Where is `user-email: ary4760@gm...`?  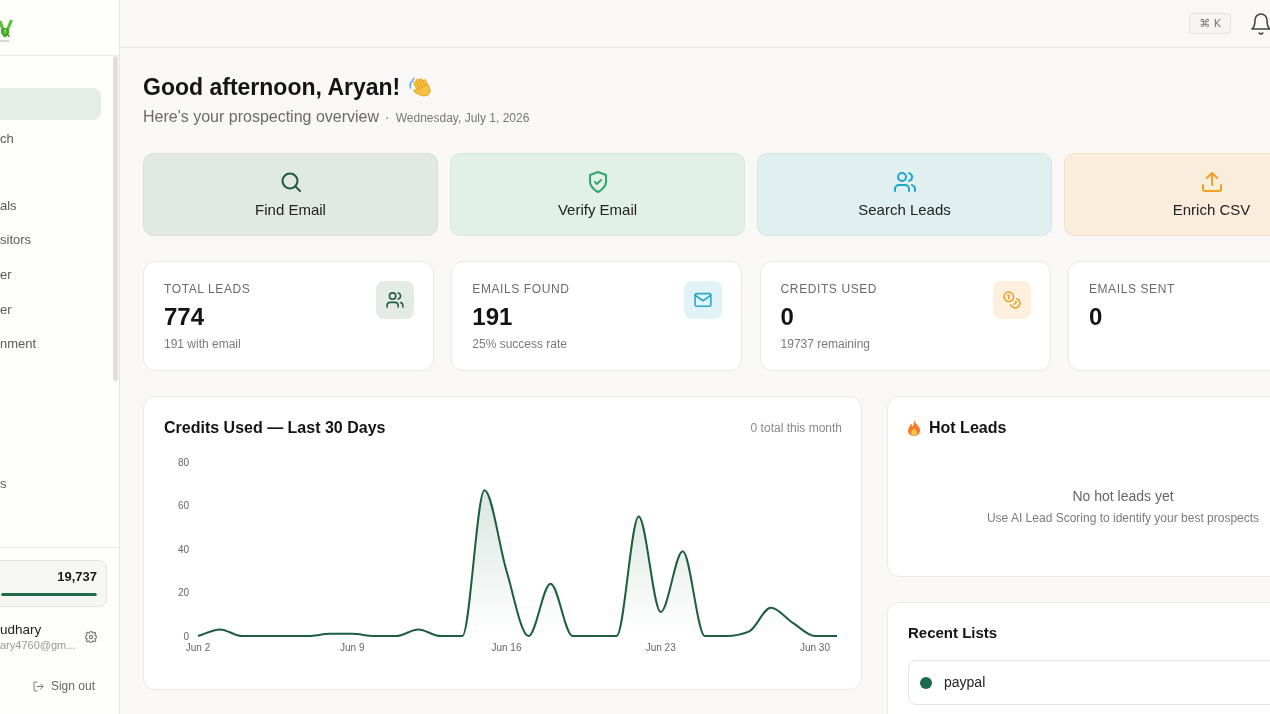 user-email: ary4760@gm... is located at coordinates (38, 645).